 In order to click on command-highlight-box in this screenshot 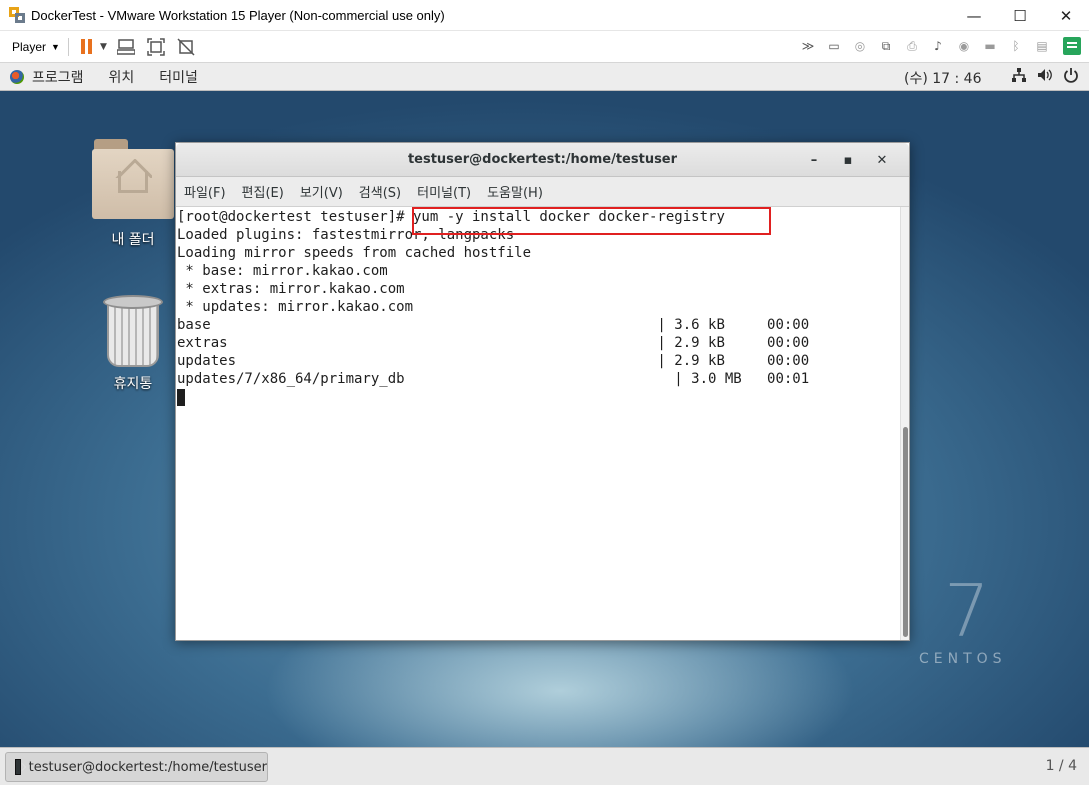, I will do `click(591, 221)`.